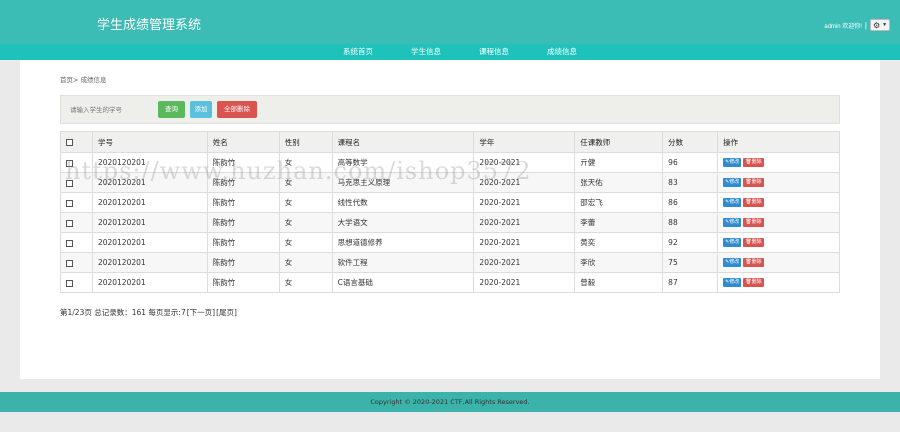 The image size is (900, 432). What do you see at coordinates (494, 52) in the screenshot?
I see `nav-item-courses: 课程信息` at bounding box center [494, 52].